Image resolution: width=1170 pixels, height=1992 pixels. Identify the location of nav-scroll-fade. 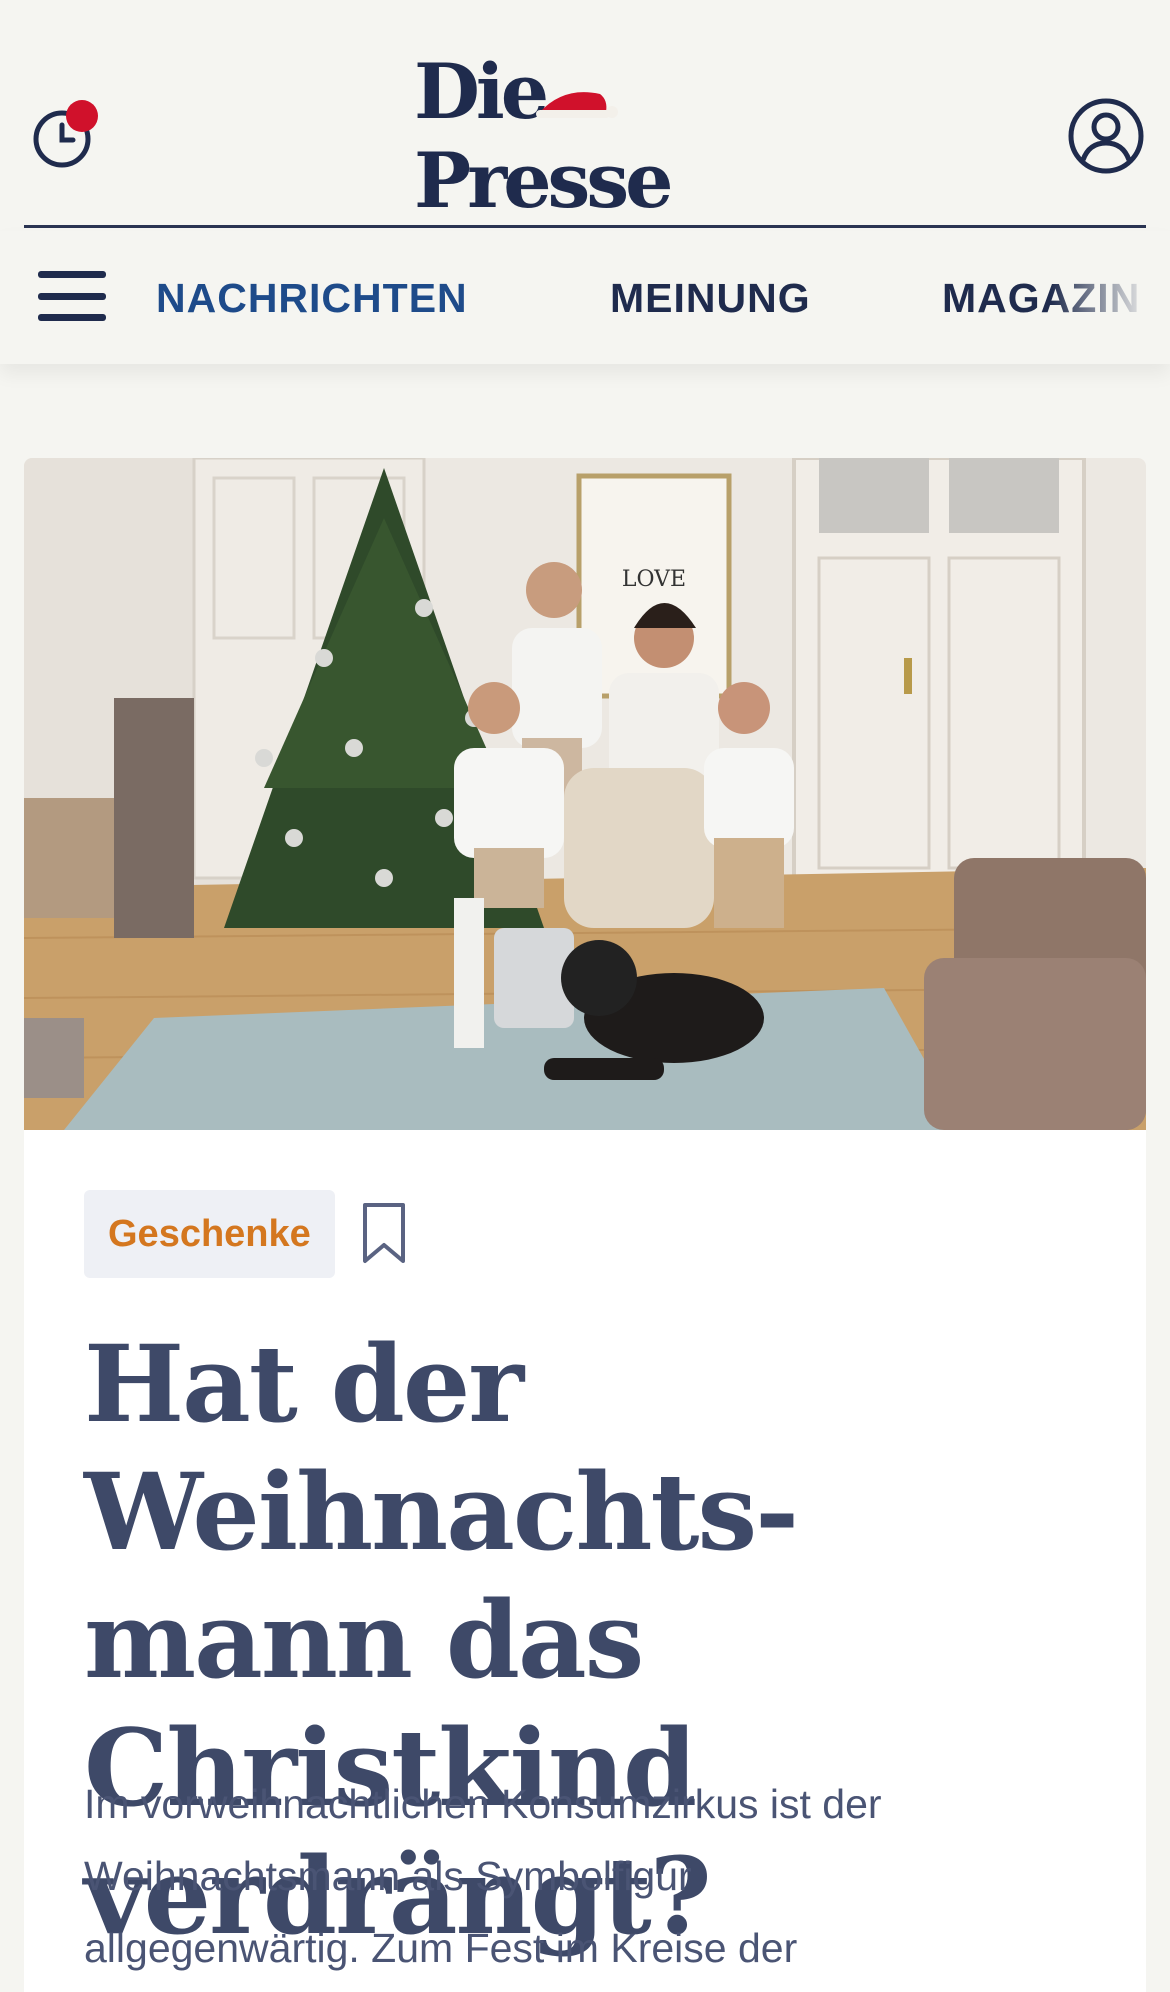
(1110, 297).